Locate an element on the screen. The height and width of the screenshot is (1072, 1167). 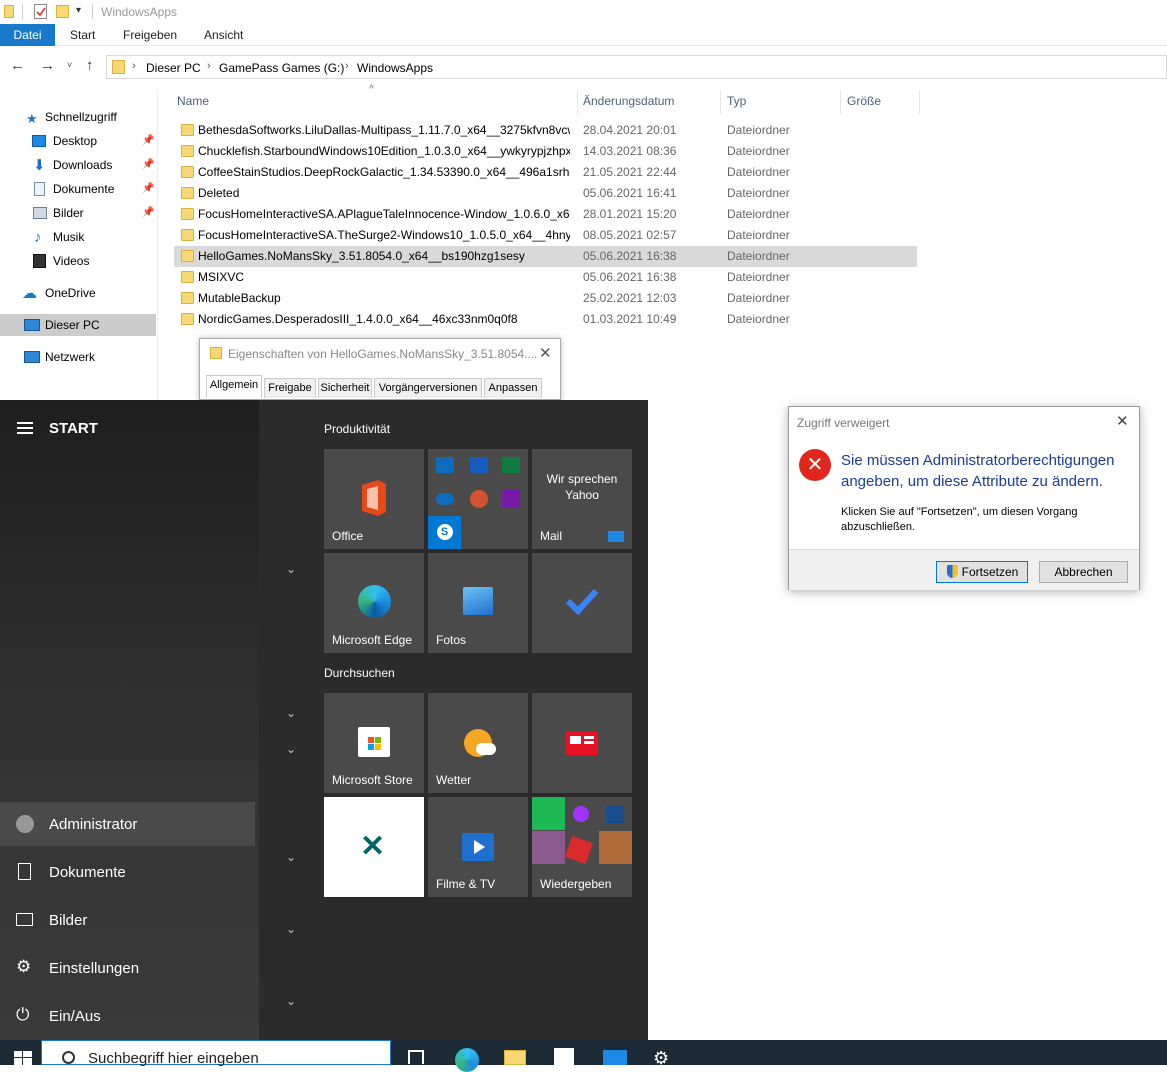
new-folder-icon is located at coordinates (62, 11).